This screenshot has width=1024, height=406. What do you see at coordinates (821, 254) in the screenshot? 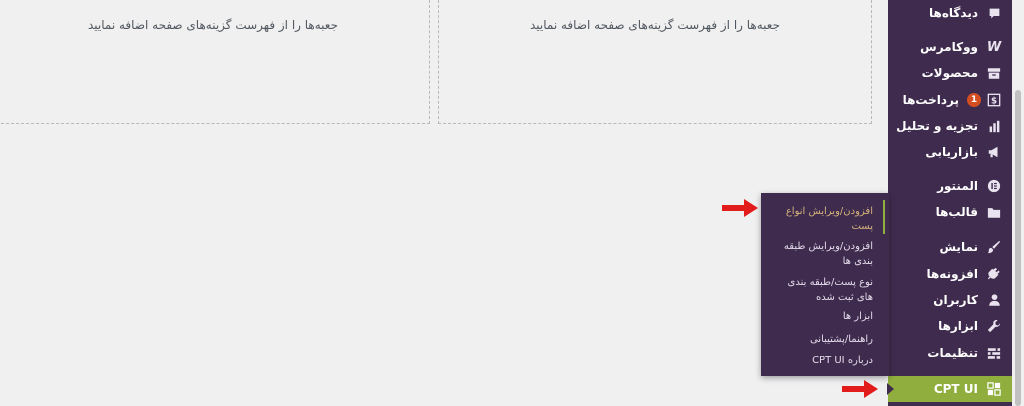
I see `submenu-add-edit-taxonomies: افزودن/ویرایش طبقه بندی ها` at bounding box center [821, 254].